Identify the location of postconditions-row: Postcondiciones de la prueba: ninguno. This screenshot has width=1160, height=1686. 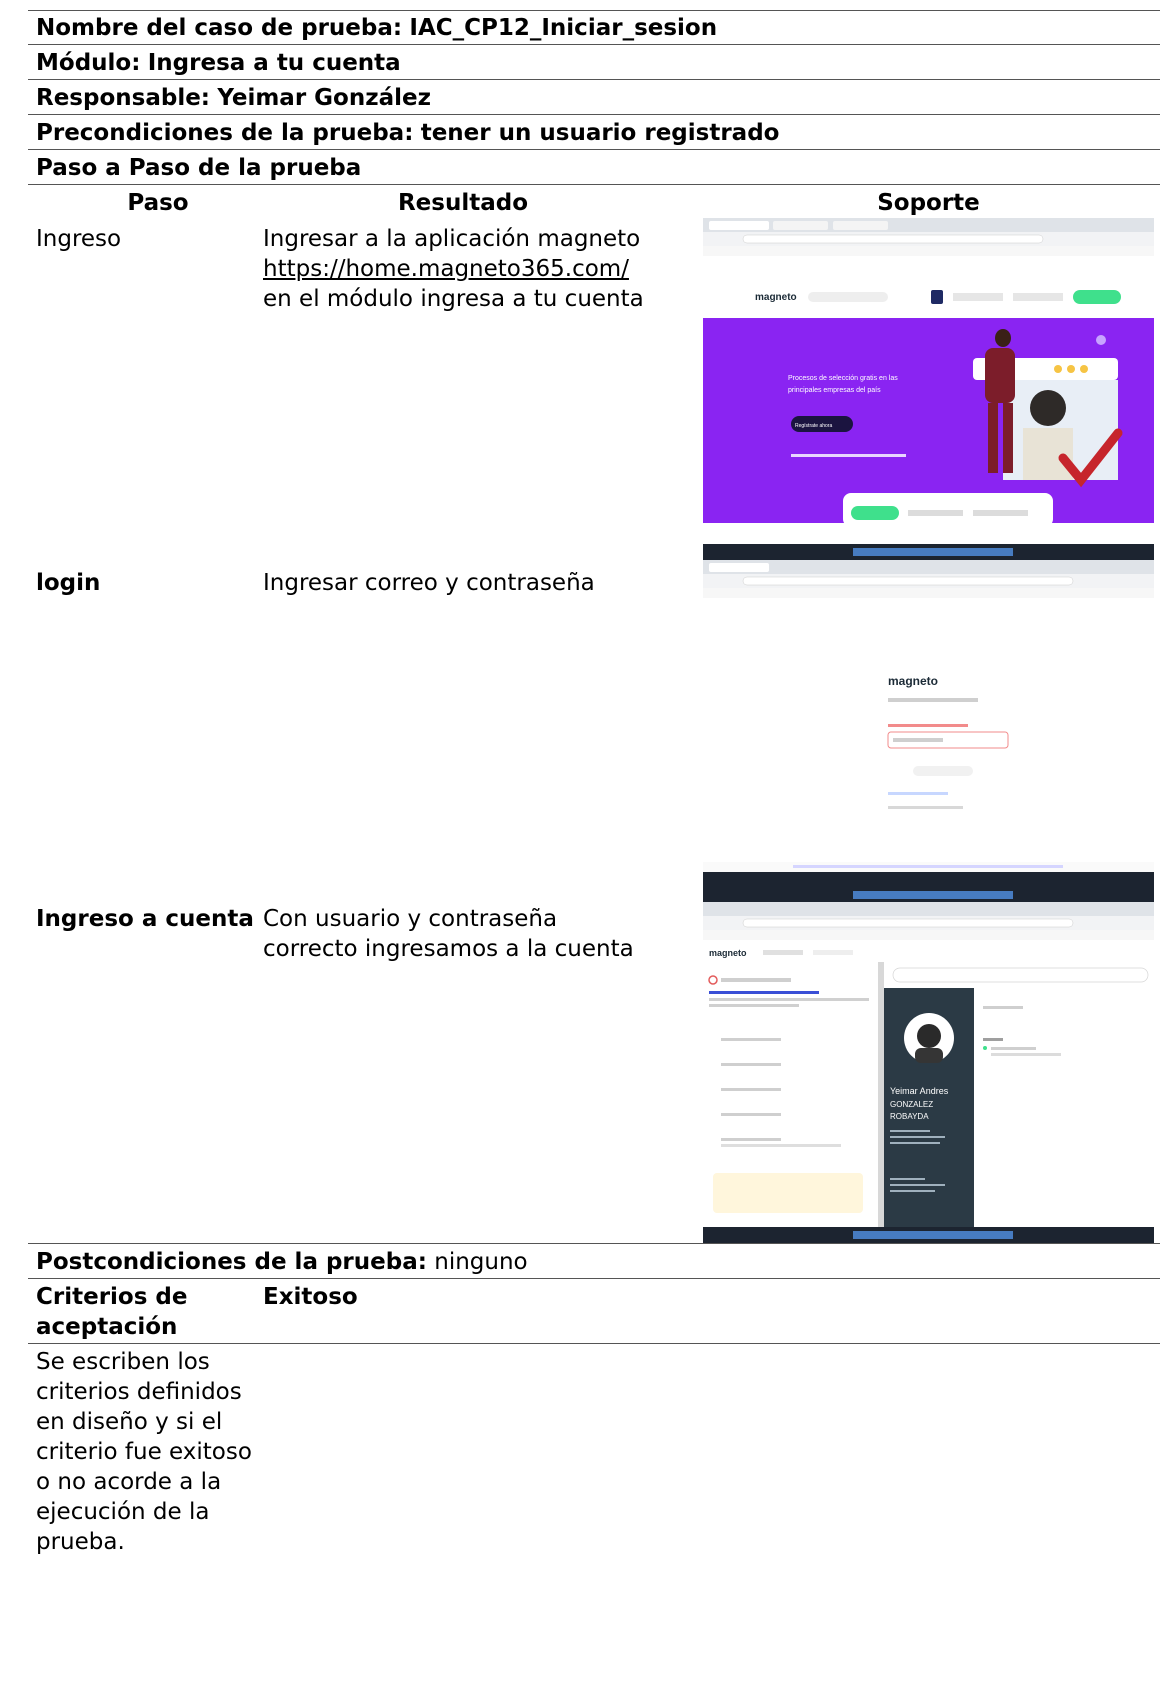
(282, 1262).